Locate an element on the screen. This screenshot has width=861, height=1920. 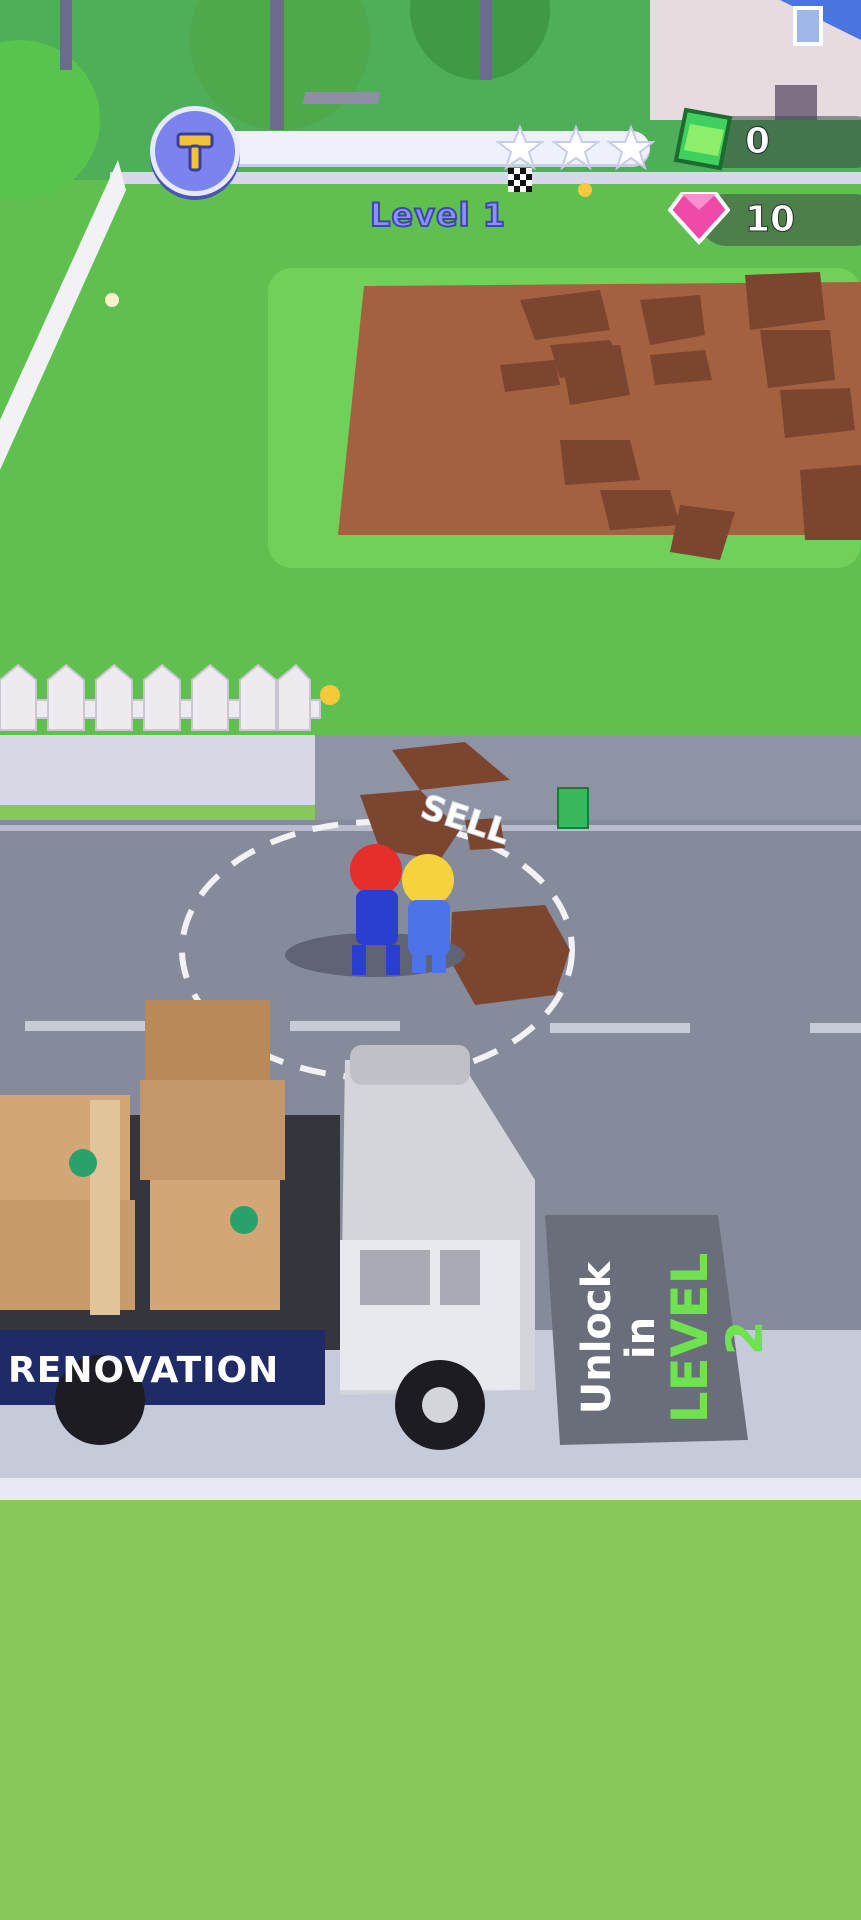
hammer-badge is located at coordinates (195, 151).